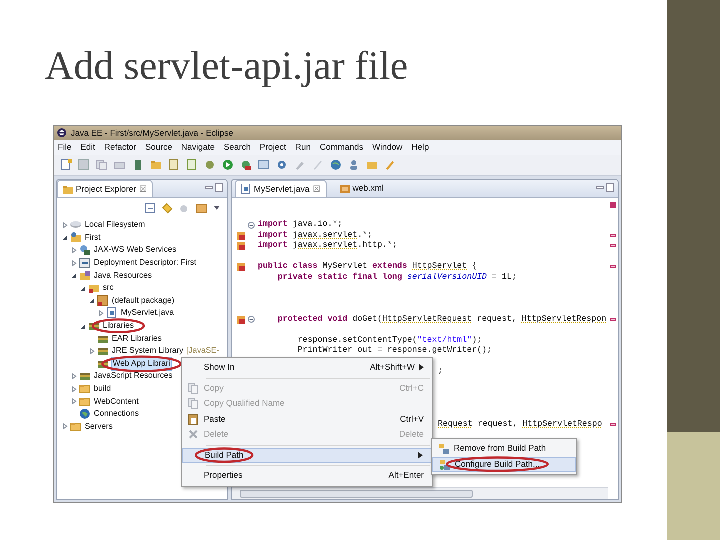  I want to click on error-marker, so click(613, 205).